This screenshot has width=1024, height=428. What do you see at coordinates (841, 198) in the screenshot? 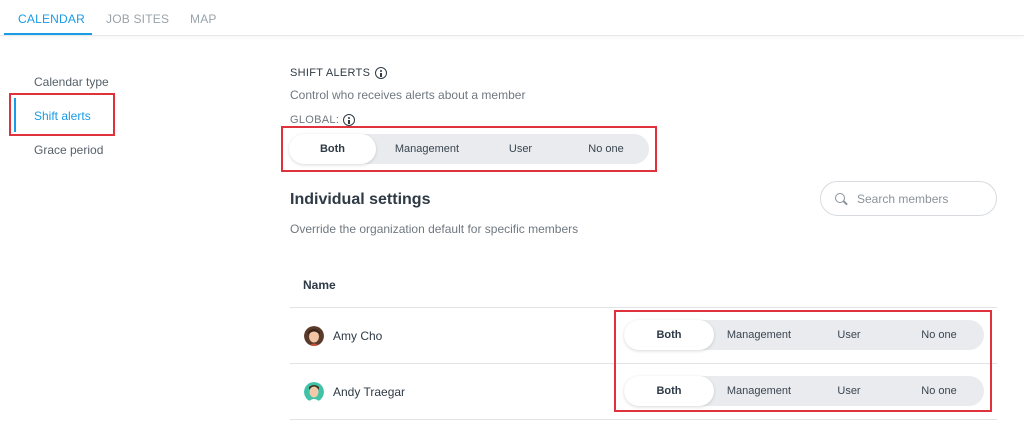
I see `search-icon` at bounding box center [841, 198].